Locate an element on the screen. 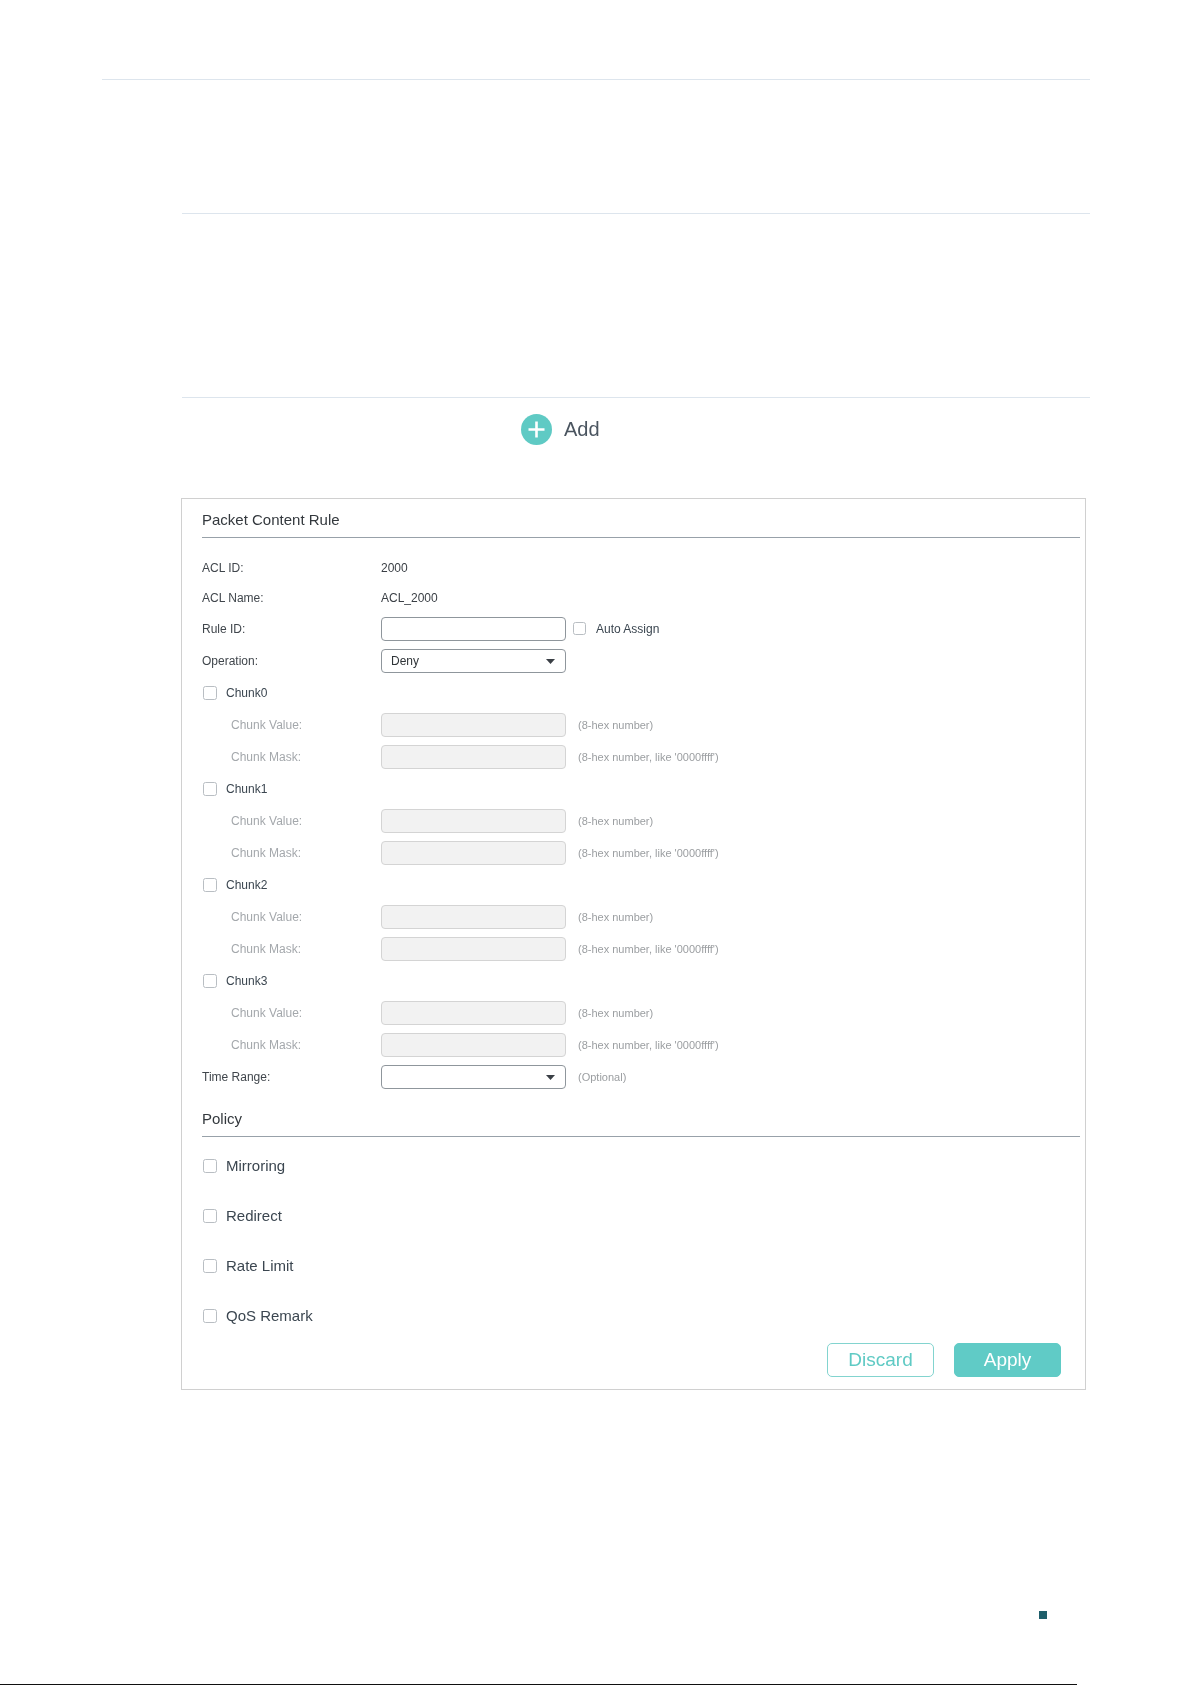 The width and height of the screenshot is (1192, 1685). checkbox-label: Chunk2 is located at coordinates (247, 885).